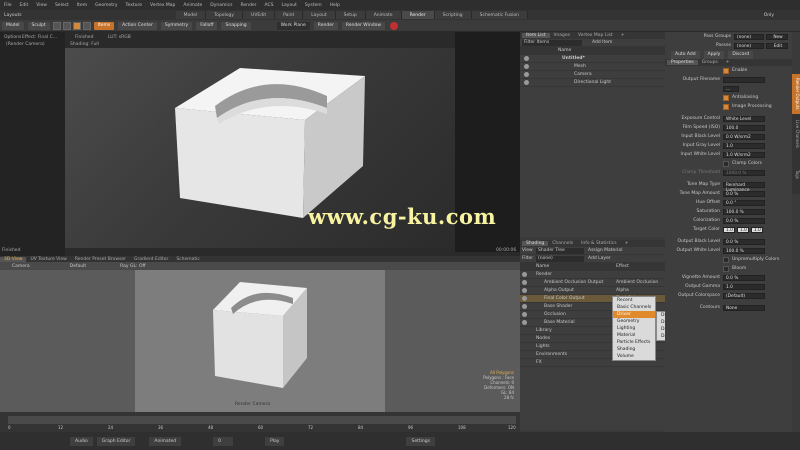 The width and height of the screenshot is (800, 450). What do you see at coordinates (24, 5) in the screenshot?
I see `menu-item-edit: Edit` at bounding box center [24, 5].